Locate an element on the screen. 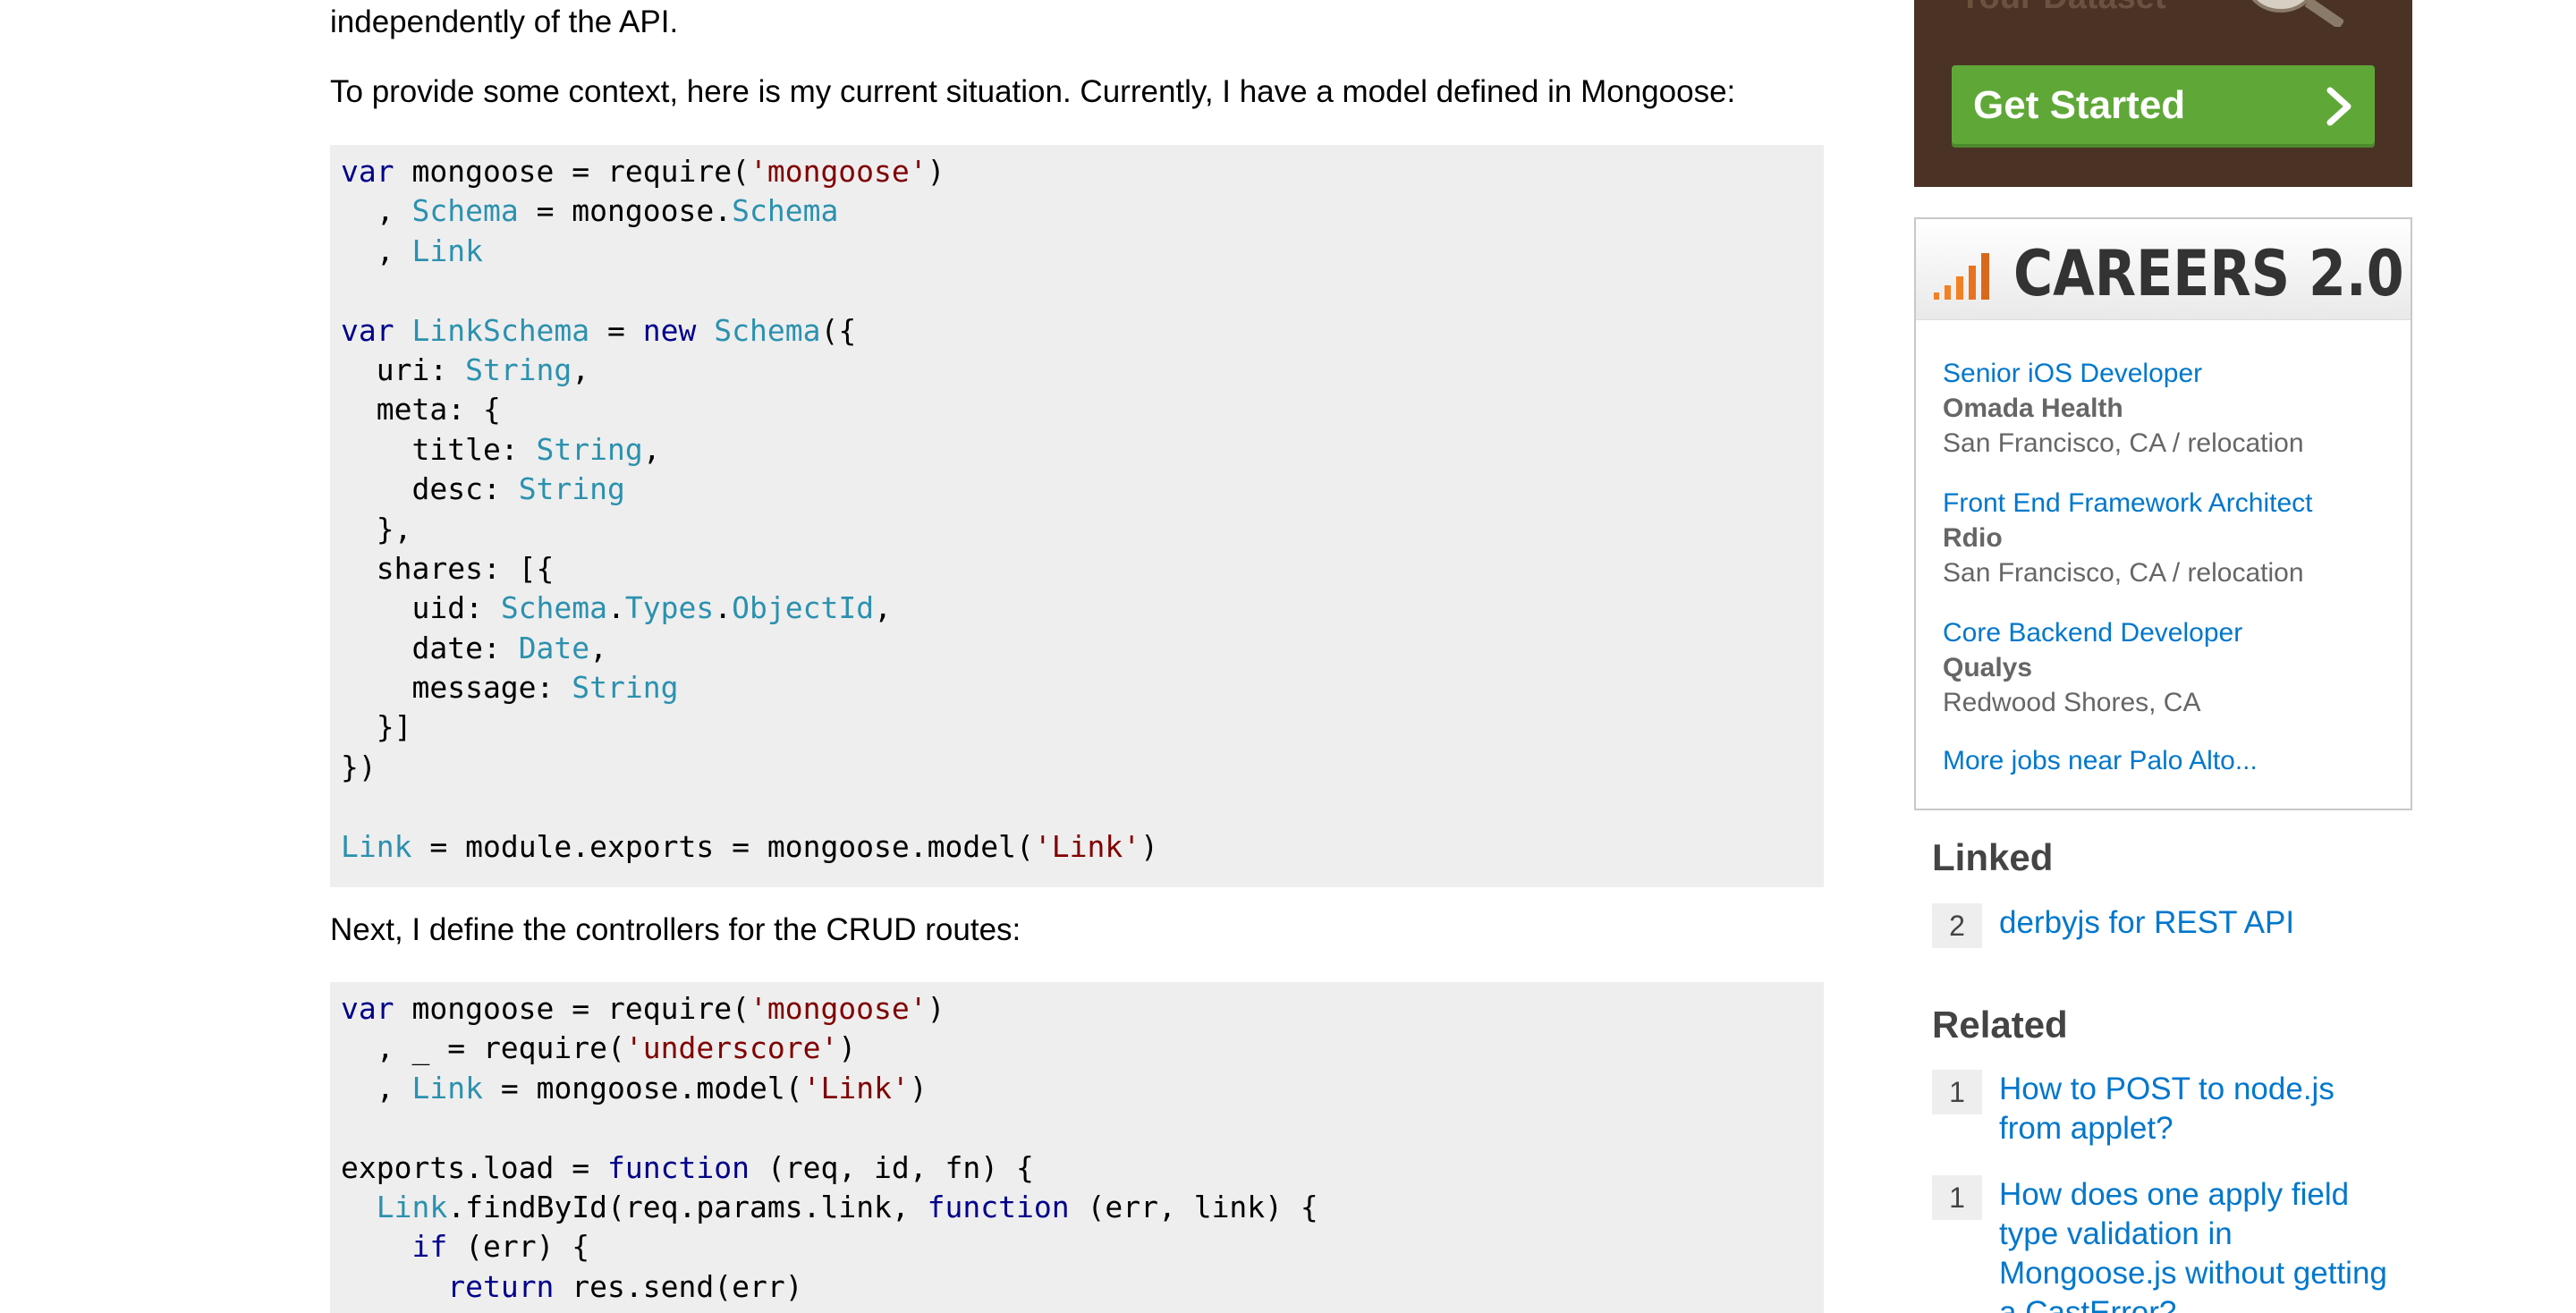 This screenshot has width=2576, height=1313. code-line: if (err) { is located at coordinates (500, 1247).